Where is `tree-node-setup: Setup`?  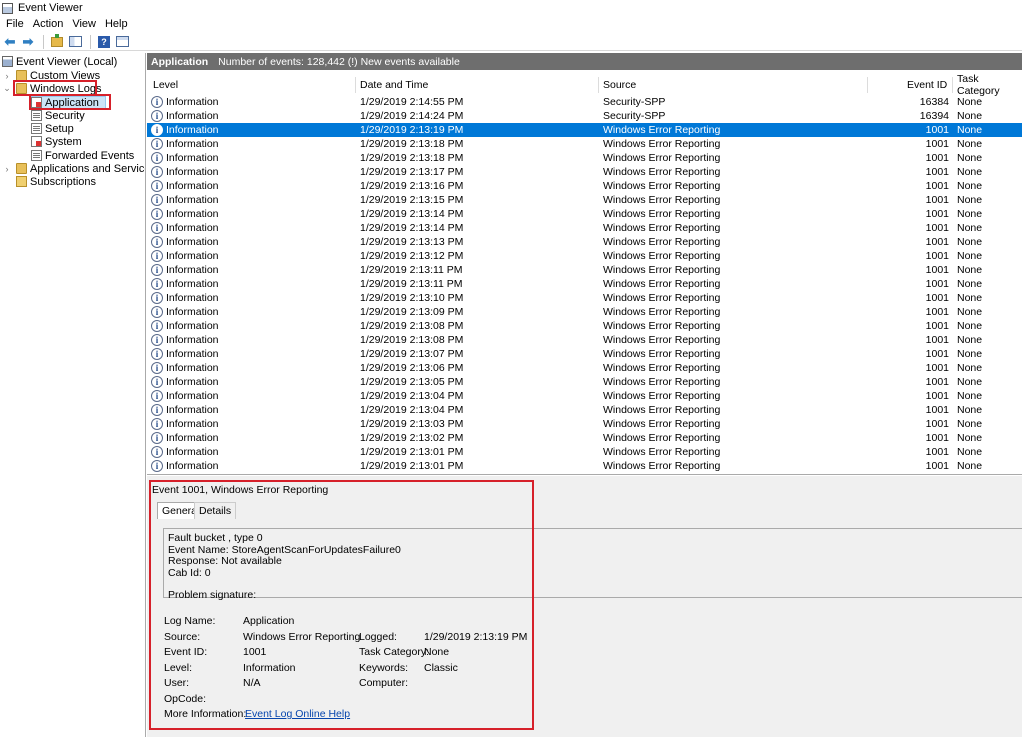 tree-node-setup: Setup is located at coordinates (52, 128).